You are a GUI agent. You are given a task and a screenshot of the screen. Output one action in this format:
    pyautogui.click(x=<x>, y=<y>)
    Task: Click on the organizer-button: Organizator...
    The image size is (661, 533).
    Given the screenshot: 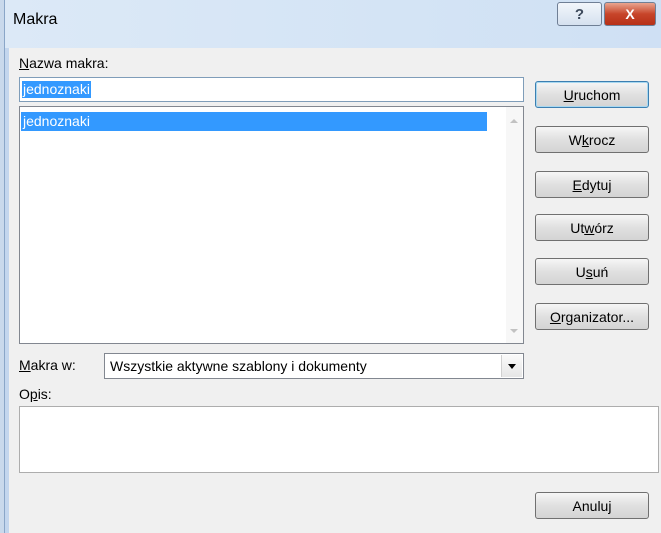 What is the action you would take?
    pyautogui.click(x=592, y=316)
    